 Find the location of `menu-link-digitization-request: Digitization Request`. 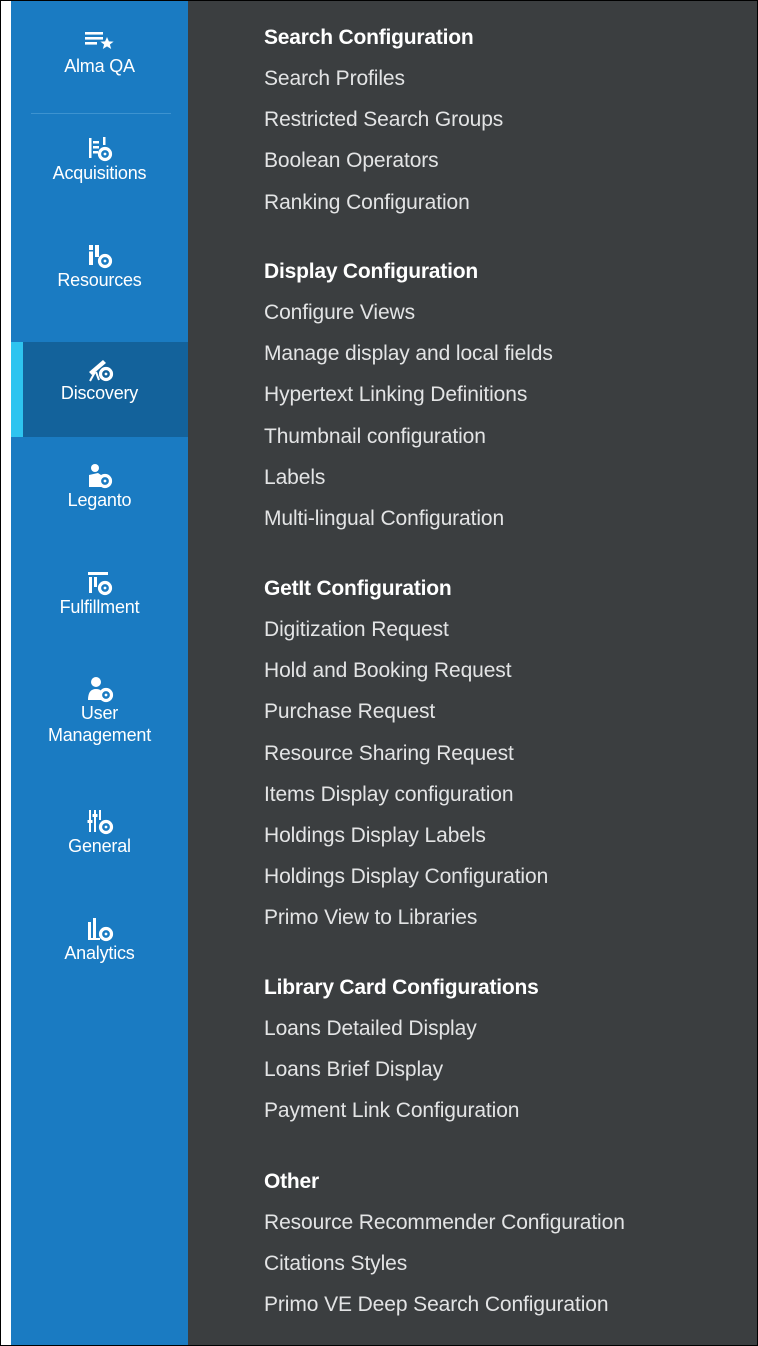

menu-link-digitization-request: Digitization Request is located at coordinates (406, 629).